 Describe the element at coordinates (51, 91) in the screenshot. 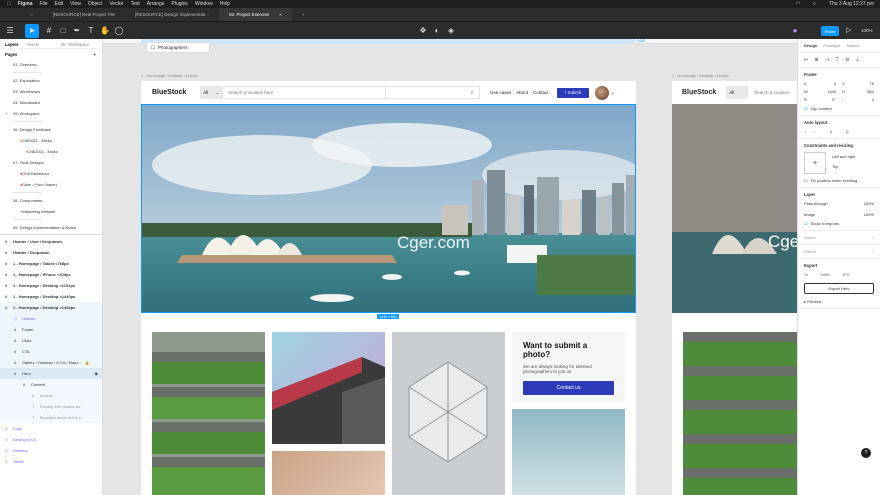

I see `page-item: 03. Wireframes` at that location.